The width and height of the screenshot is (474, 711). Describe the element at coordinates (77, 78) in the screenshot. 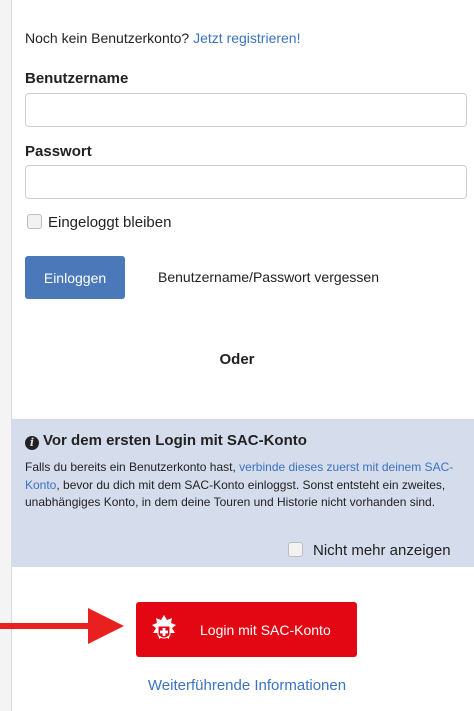

I see `username-label: Benutzername` at that location.